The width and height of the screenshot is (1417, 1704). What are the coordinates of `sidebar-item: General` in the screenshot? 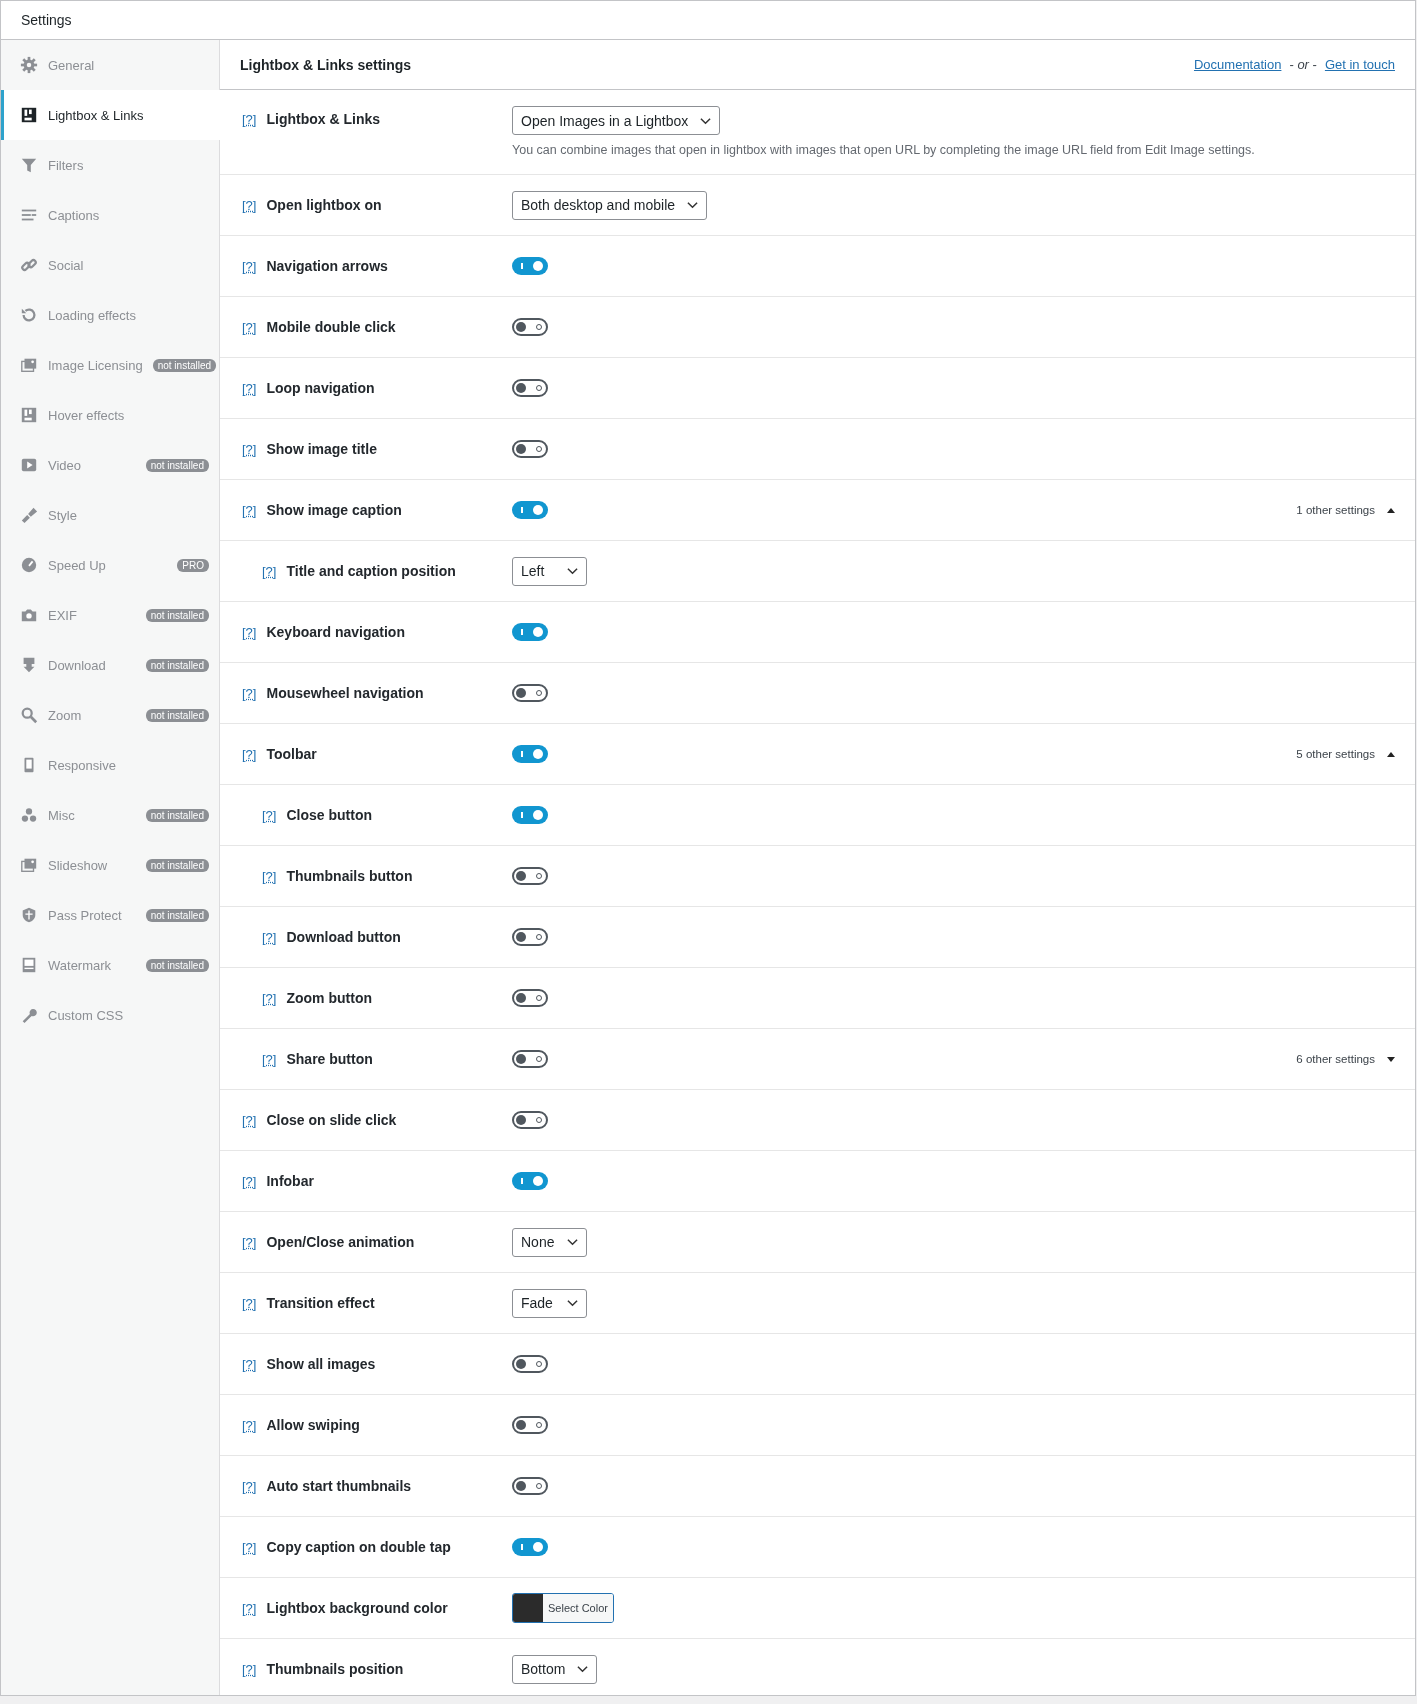 It's located at (110, 65).